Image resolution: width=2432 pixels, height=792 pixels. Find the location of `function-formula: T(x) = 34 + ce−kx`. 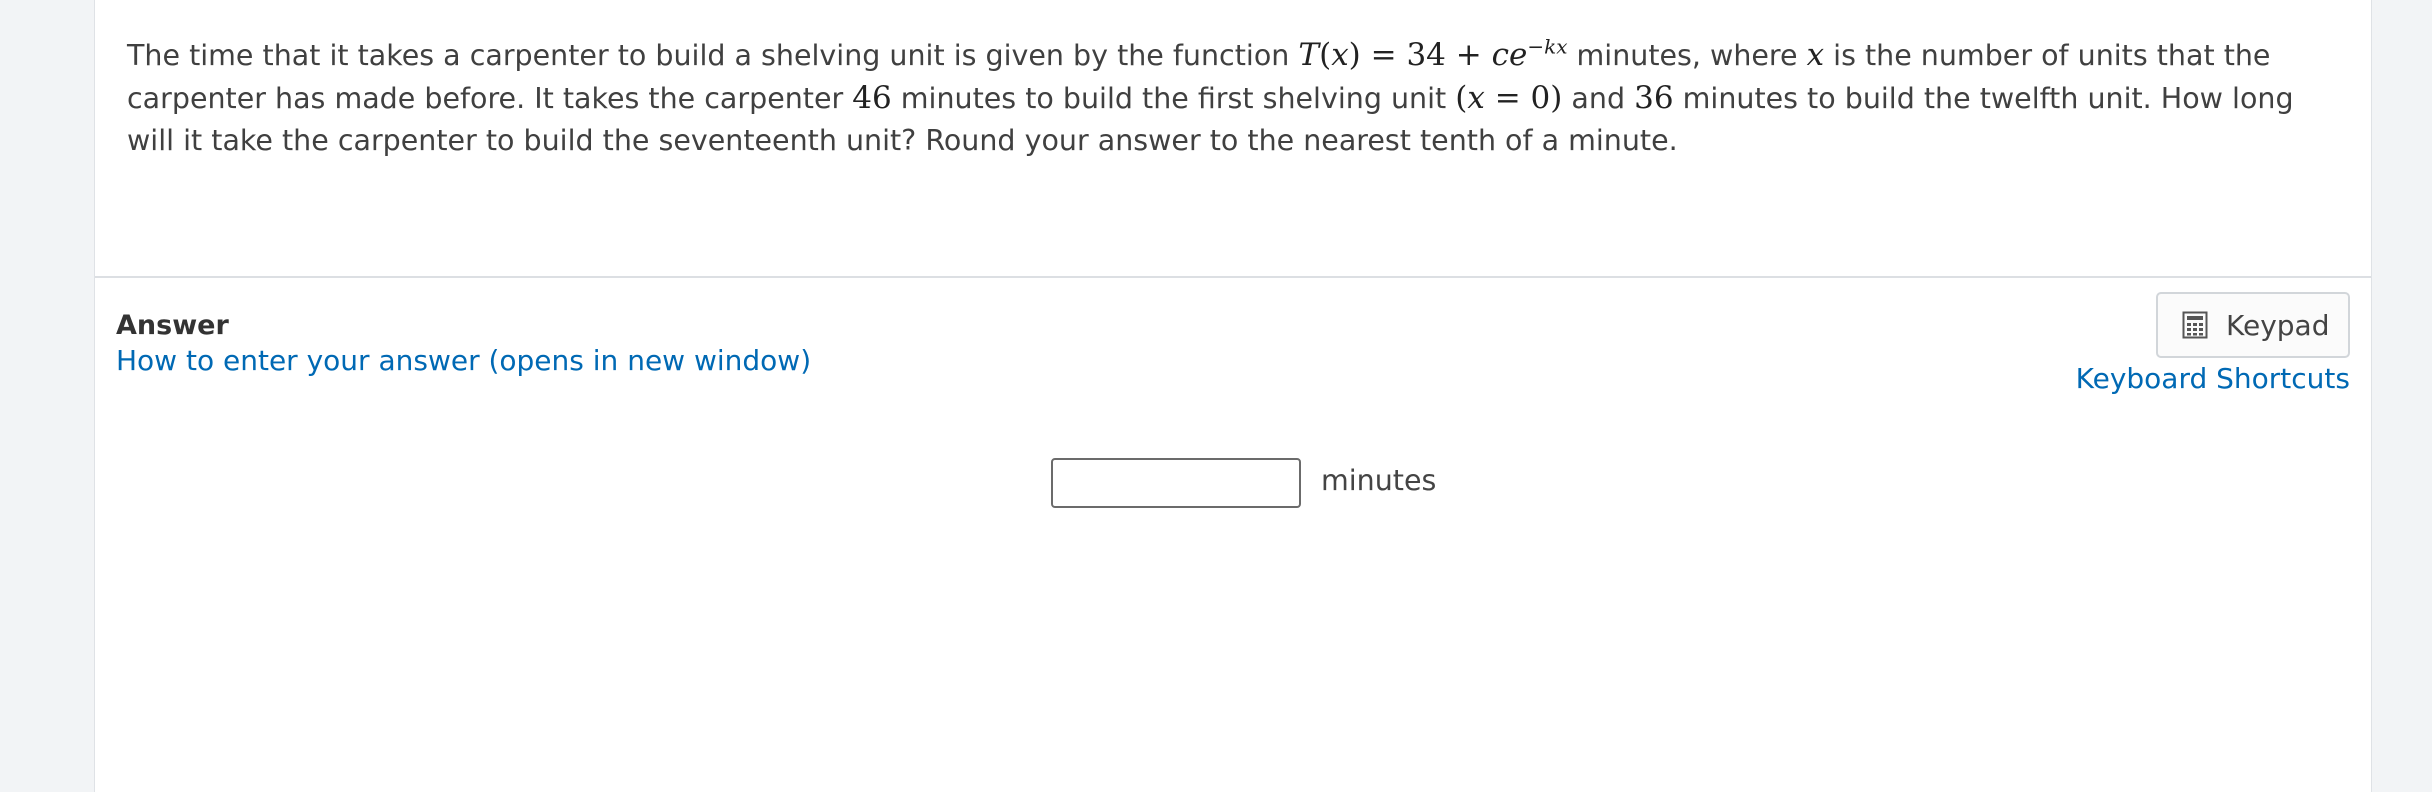

function-formula: T(x) = 34 + ce−kx is located at coordinates (1433, 53).